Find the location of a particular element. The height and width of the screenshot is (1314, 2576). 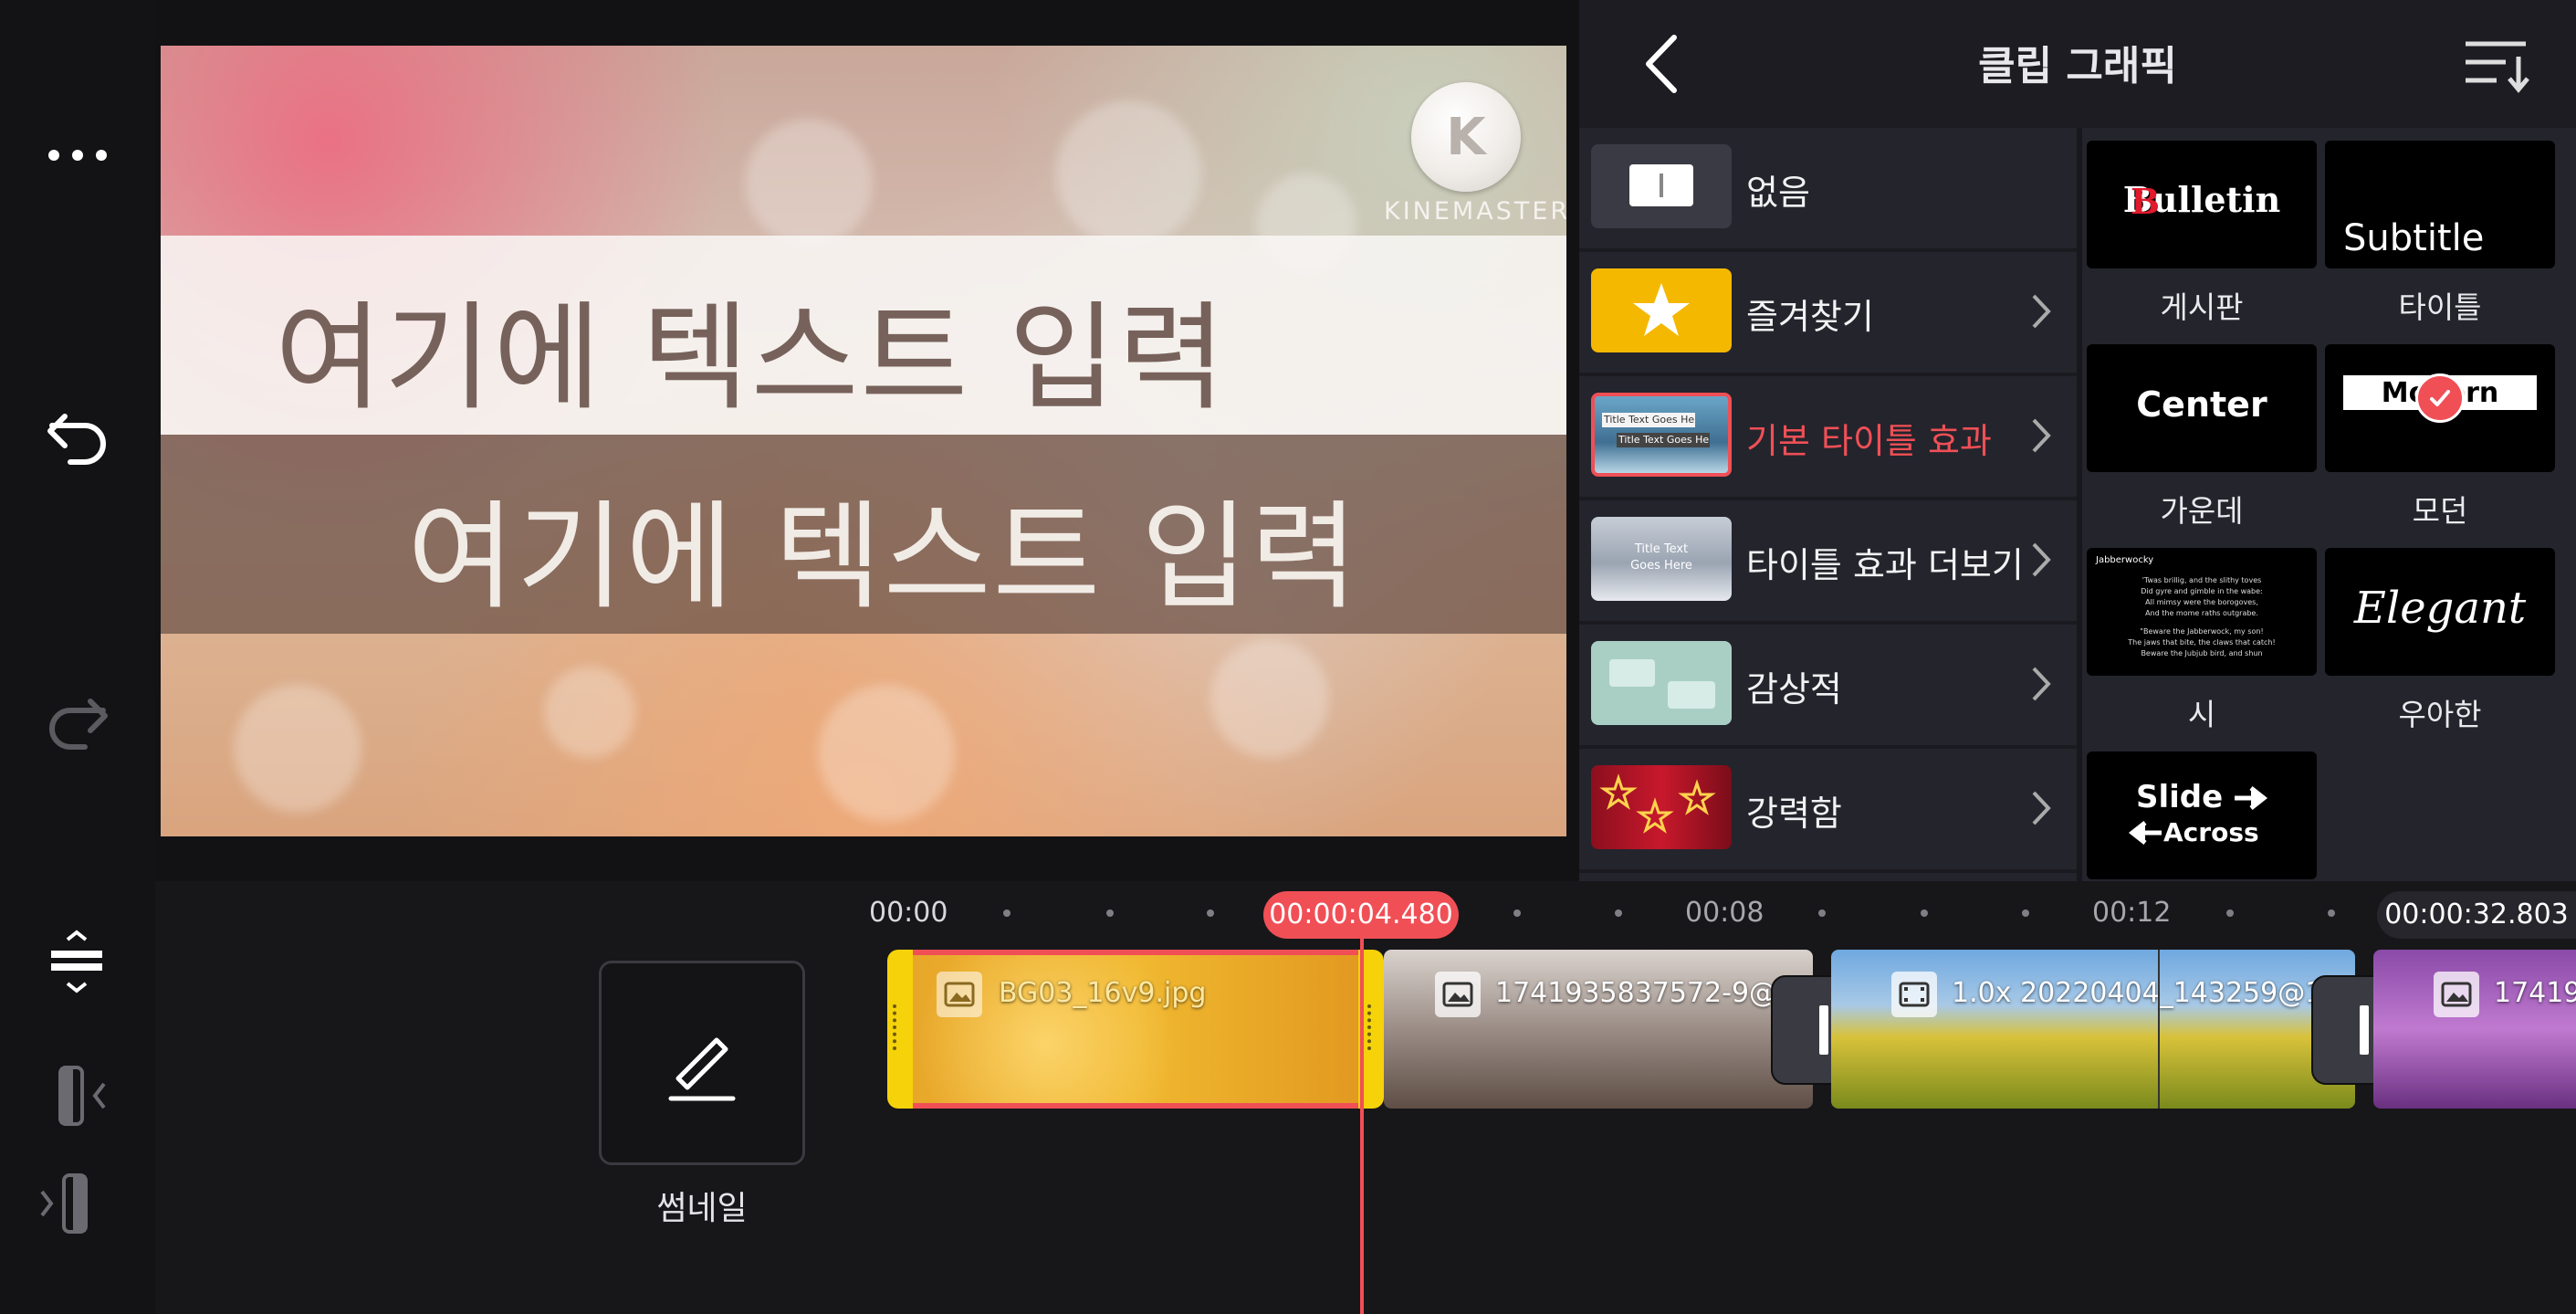

effect-label: 가운데 is located at coordinates (2202, 511).